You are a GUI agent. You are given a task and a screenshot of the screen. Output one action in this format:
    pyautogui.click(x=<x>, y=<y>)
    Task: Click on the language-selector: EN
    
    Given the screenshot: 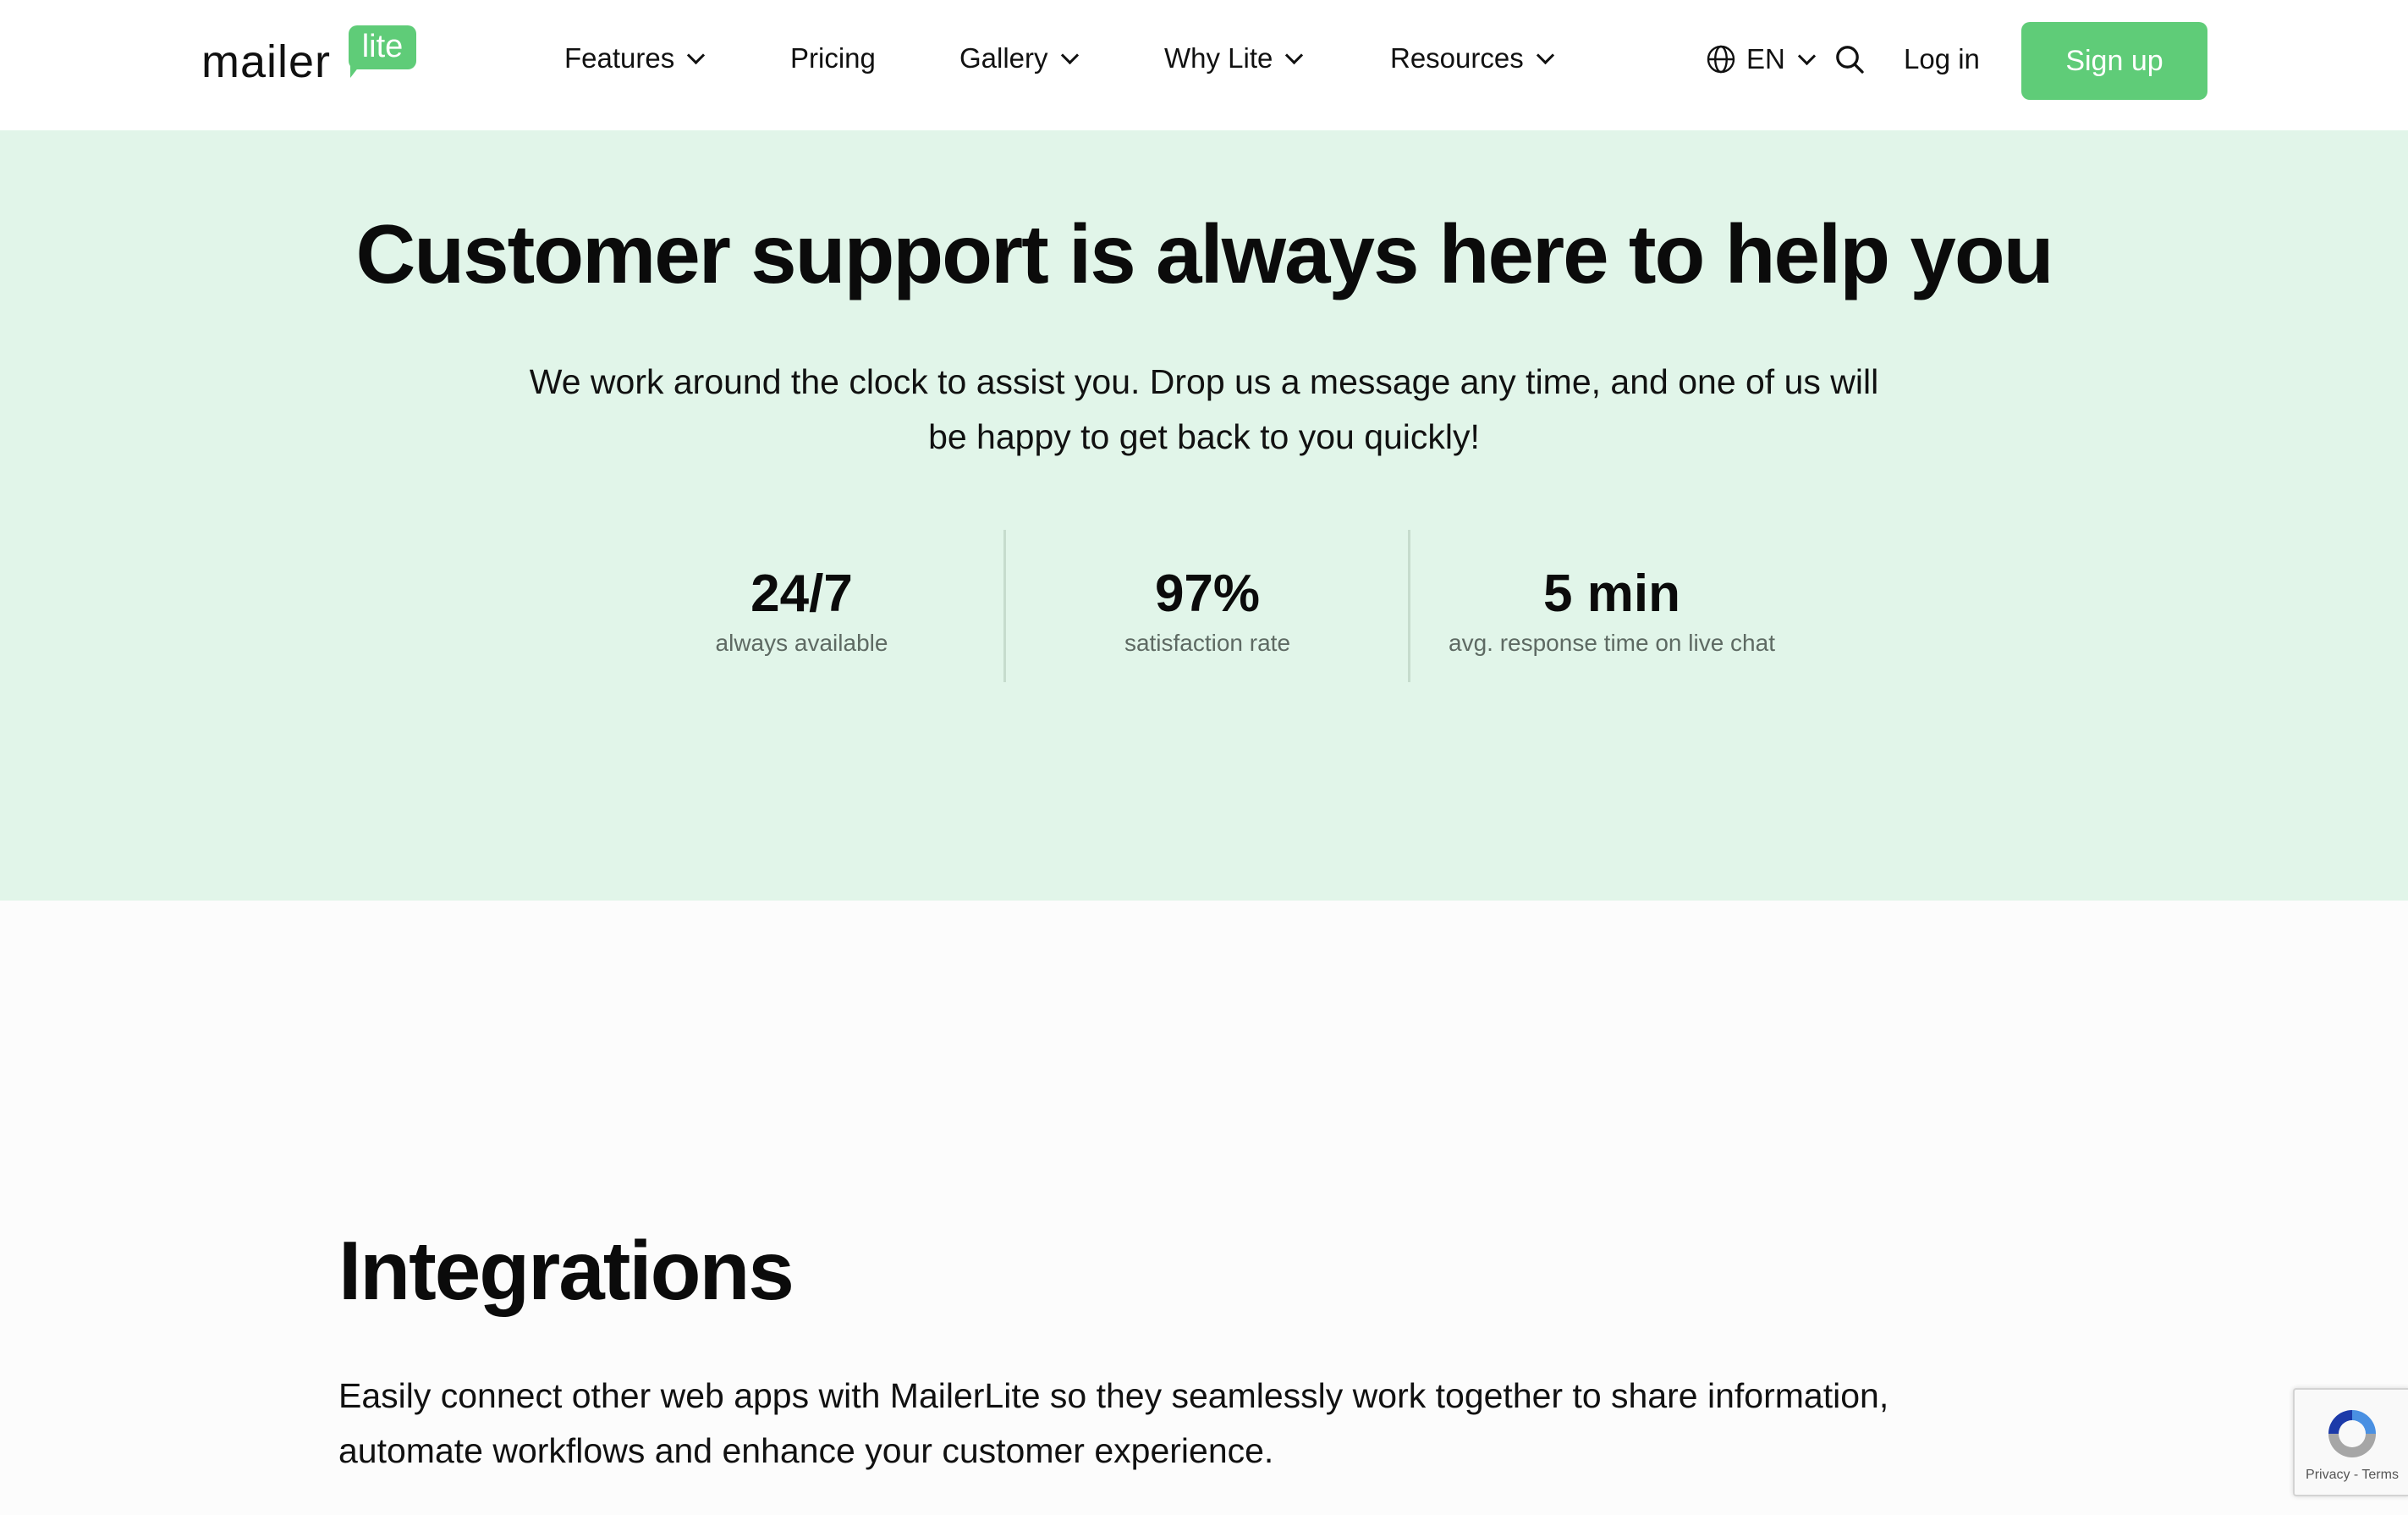 What is the action you would take?
    pyautogui.click(x=1761, y=59)
    